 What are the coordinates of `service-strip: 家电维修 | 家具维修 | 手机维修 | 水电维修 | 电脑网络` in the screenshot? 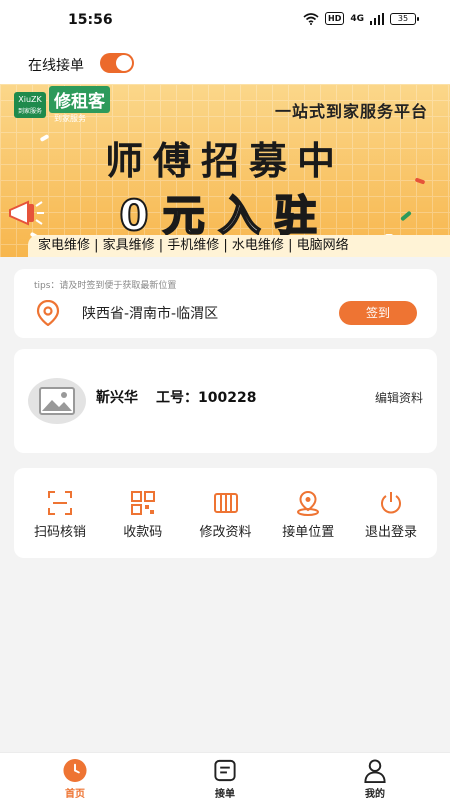 It's located at (239, 246).